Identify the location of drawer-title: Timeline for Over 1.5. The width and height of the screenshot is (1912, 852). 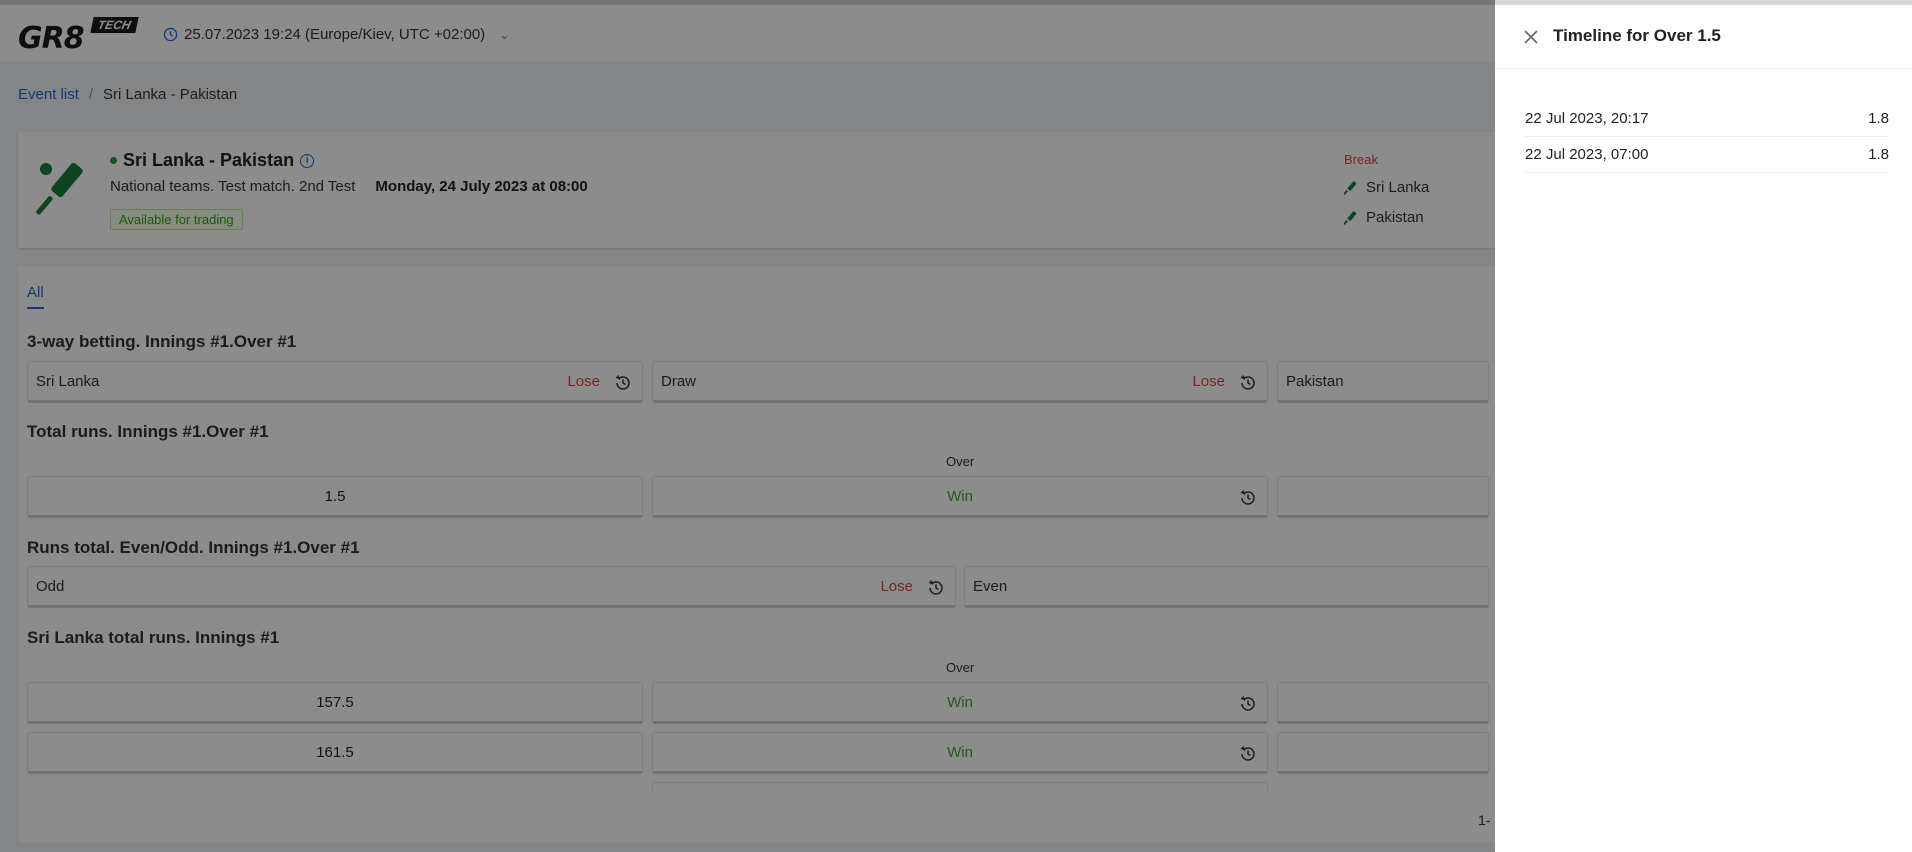
(1637, 35).